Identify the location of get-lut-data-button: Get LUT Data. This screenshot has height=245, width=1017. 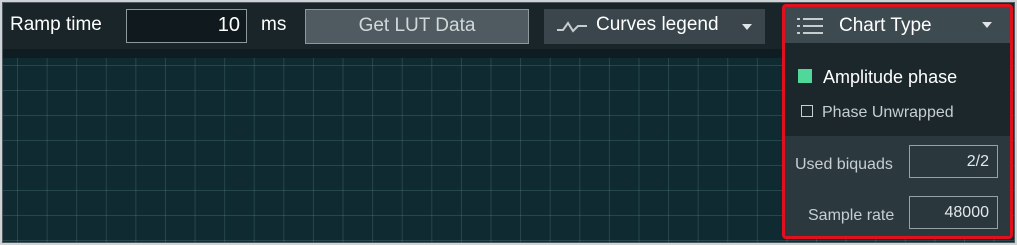
(417, 26).